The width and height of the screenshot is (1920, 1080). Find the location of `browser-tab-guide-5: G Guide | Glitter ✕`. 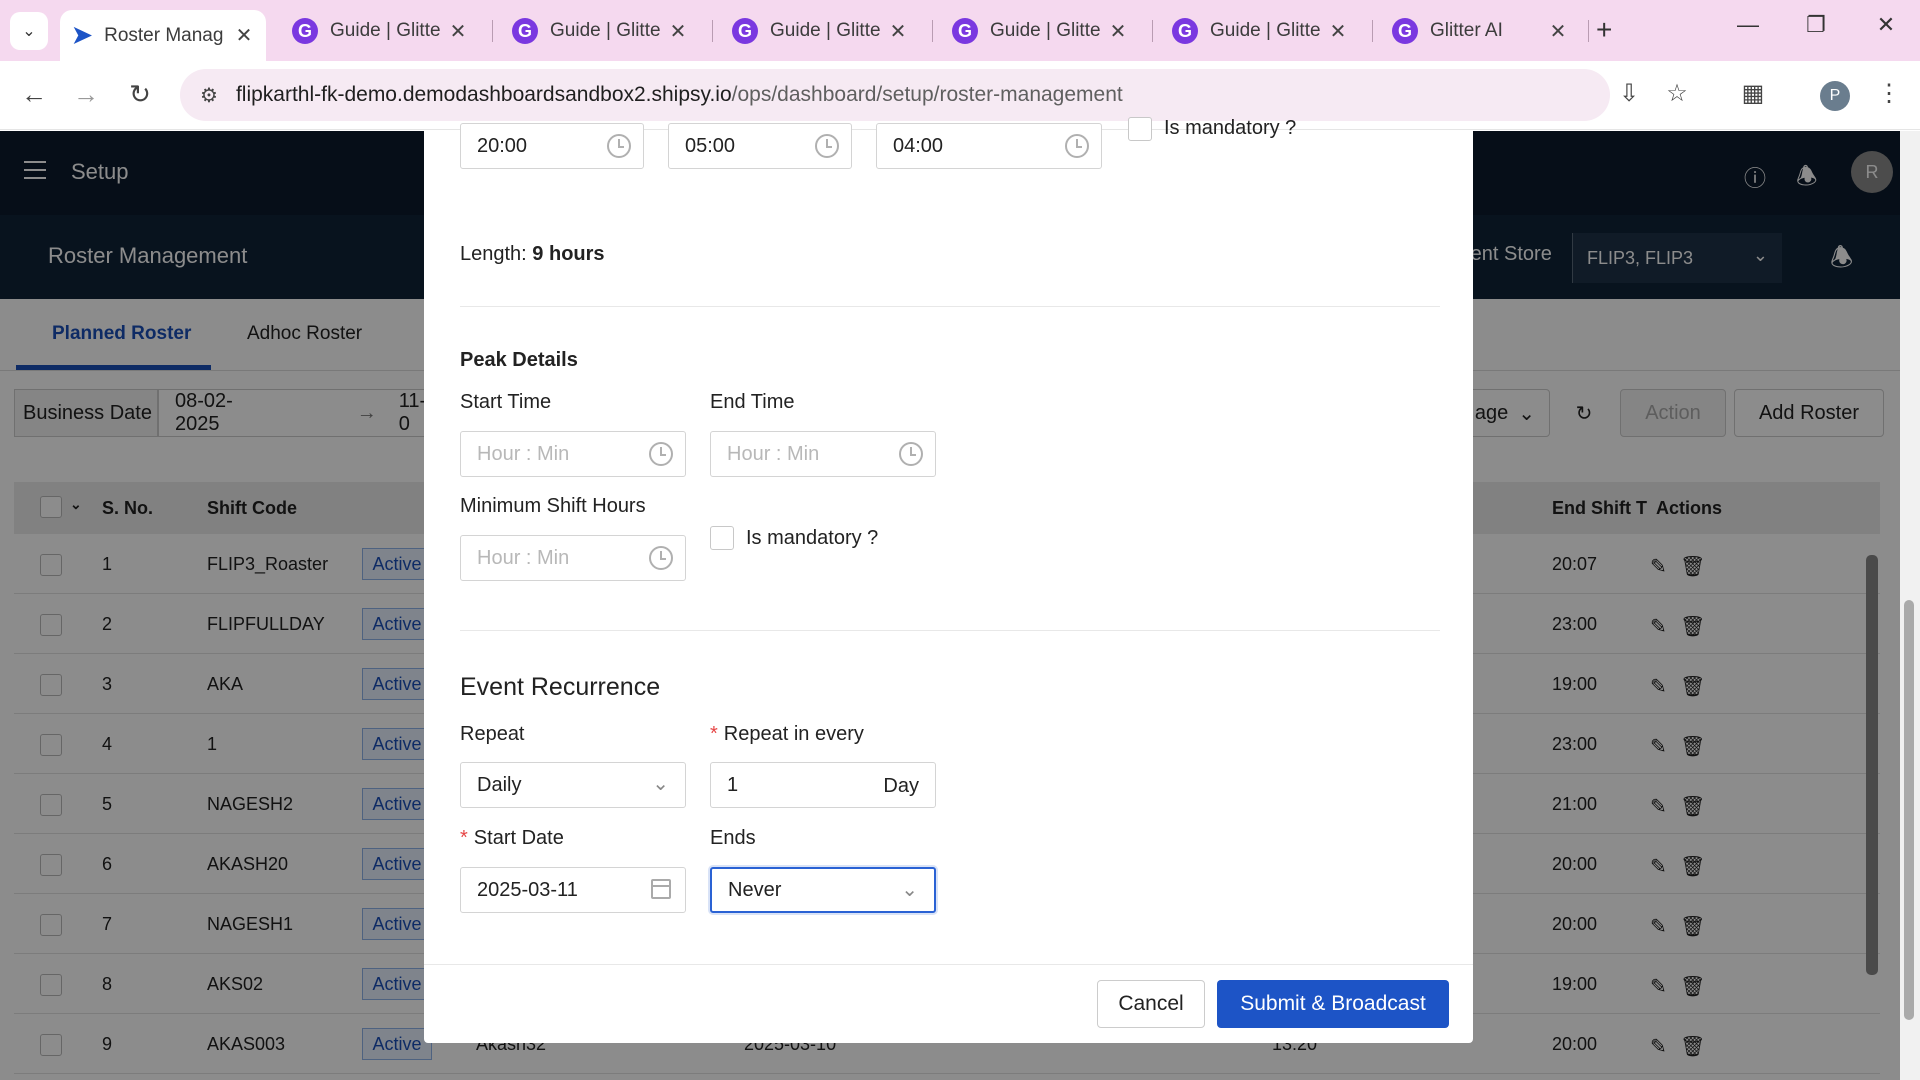

browser-tab-guide-5: G Guide | Glitter ✕ is located at coordinates (1260, 31).